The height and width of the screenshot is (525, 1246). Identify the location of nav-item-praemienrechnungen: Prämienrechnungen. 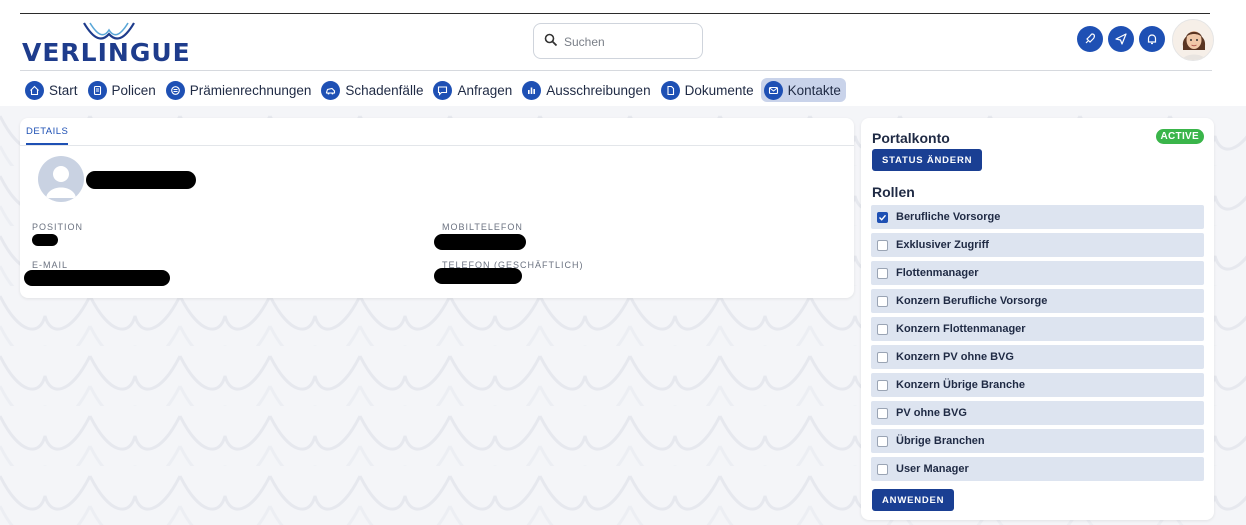
(240, 90).